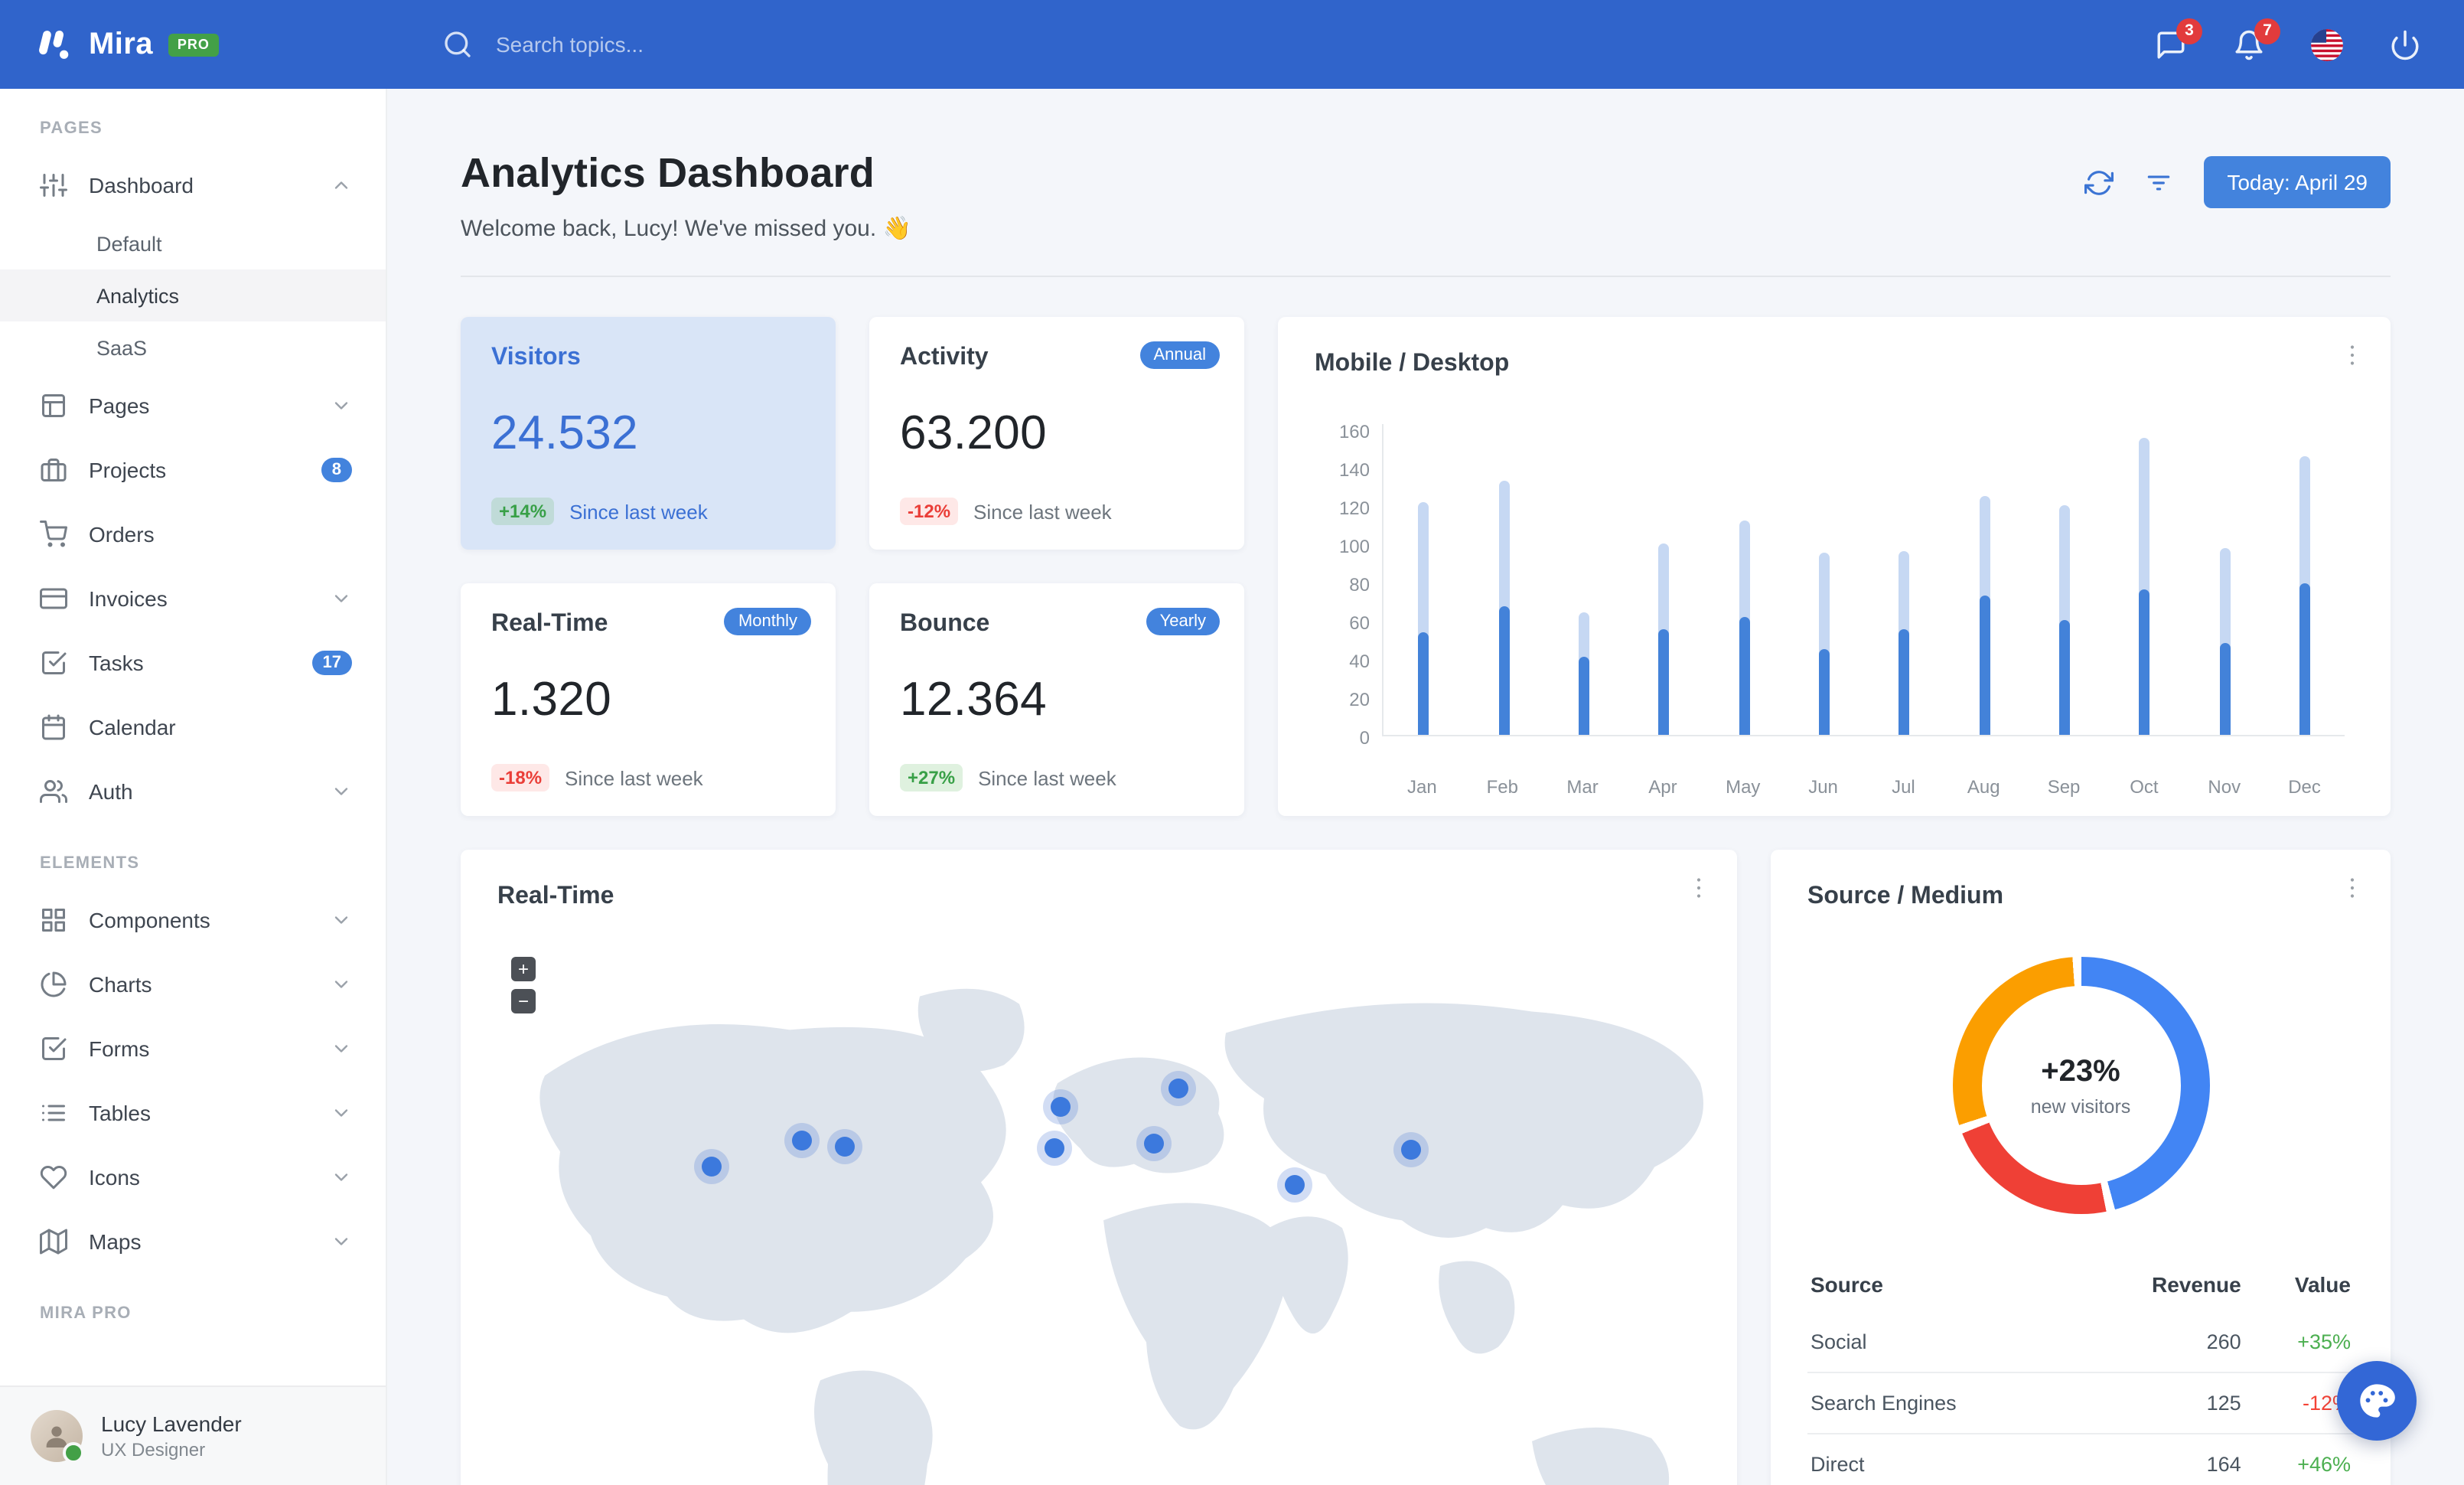 The image size is (2464, 1485). Describe the element at coordinates (524, 969) in the screenshot. I see `map-zoom-in-button: +` at that location.